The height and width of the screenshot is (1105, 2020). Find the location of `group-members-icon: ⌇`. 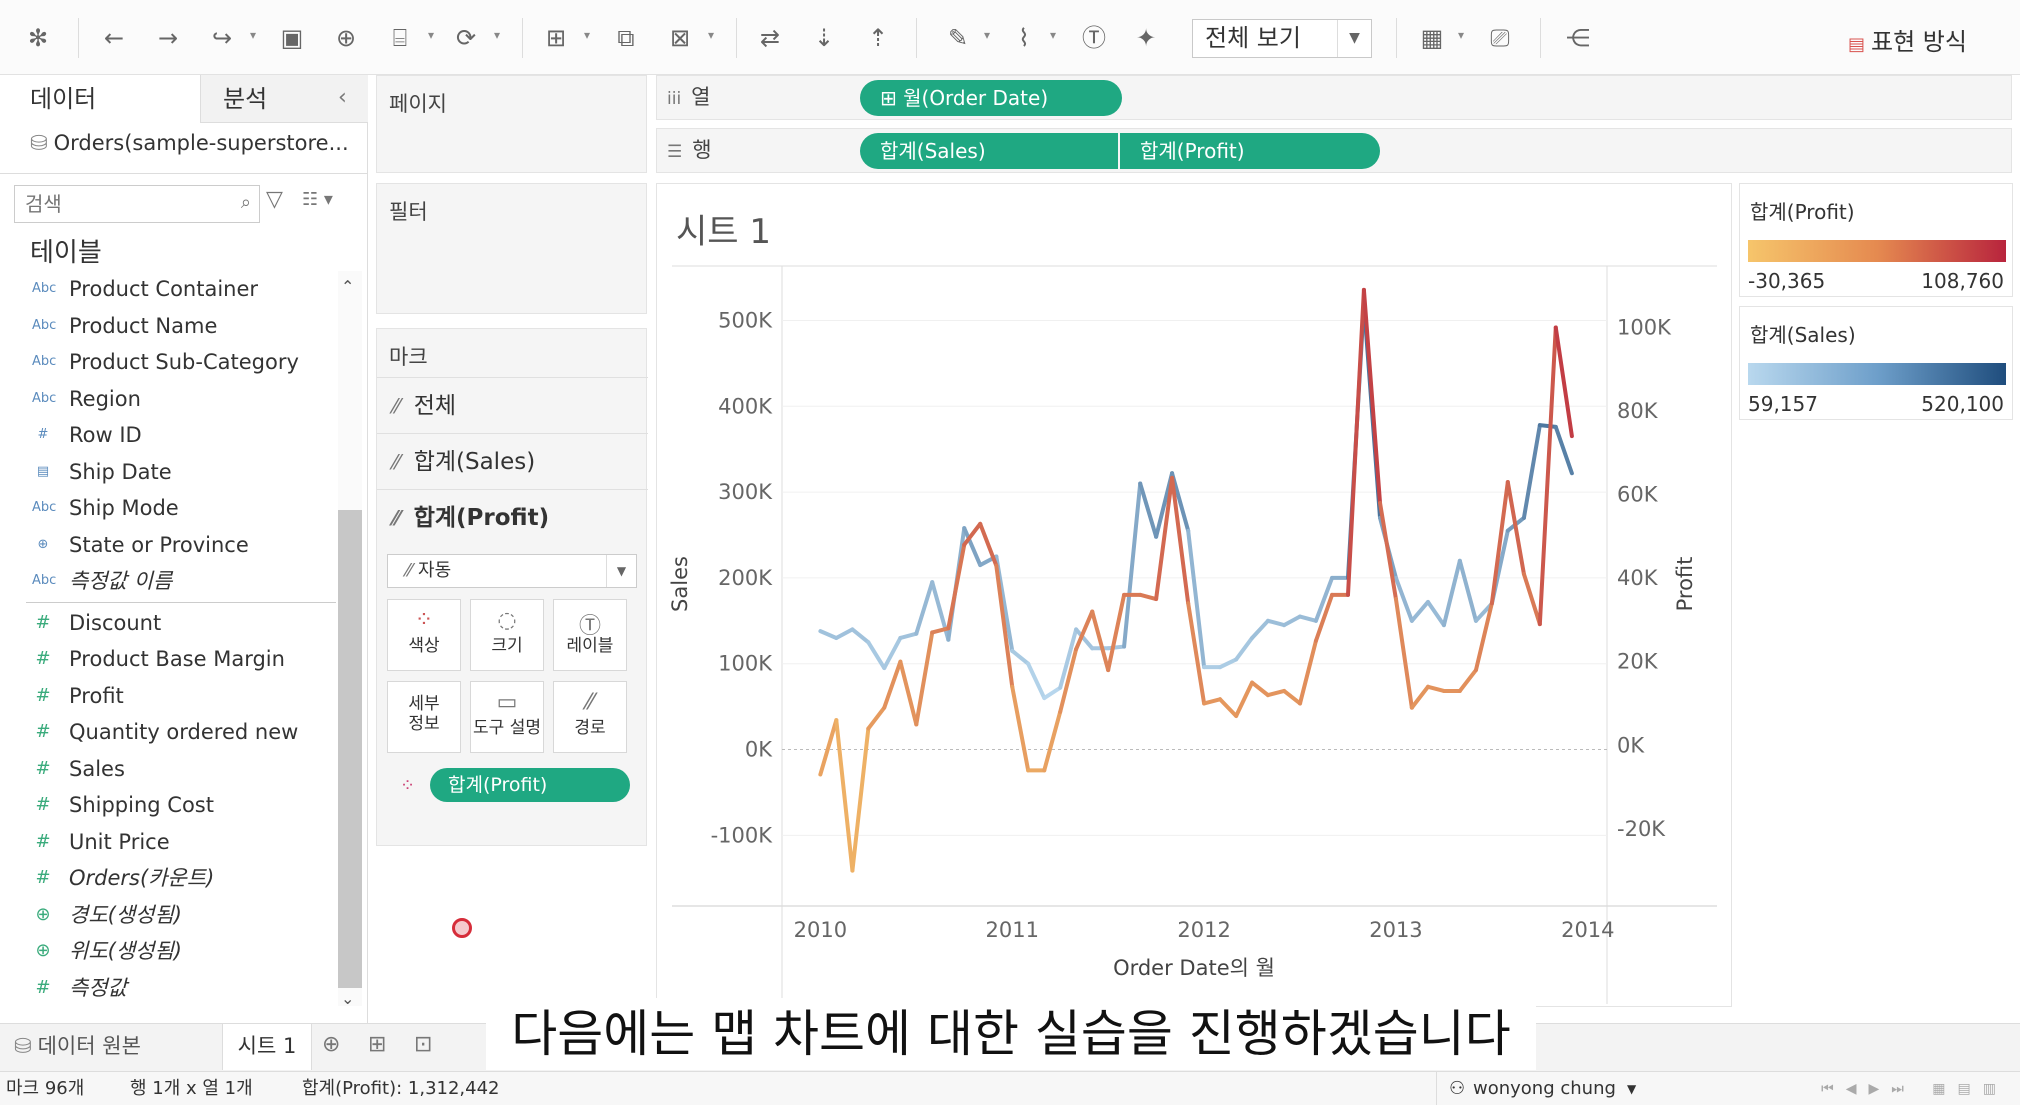

group-members-icon: ⌇ is located at coordinates (1024, 38).